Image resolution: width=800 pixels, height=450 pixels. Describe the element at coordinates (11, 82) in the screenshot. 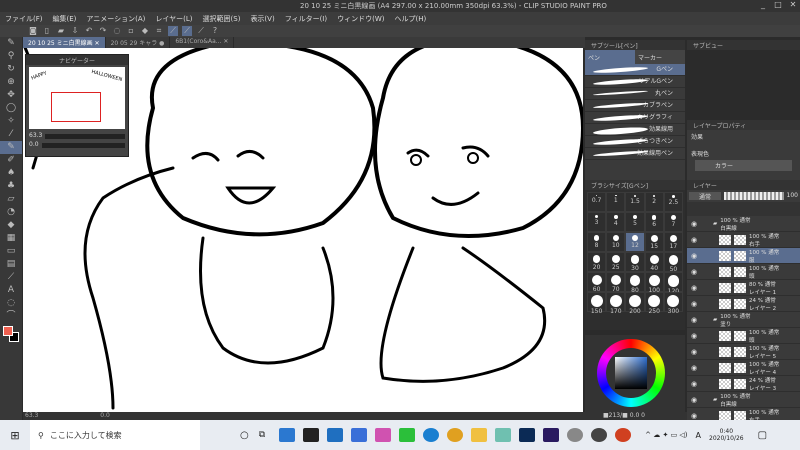

I see `object-tool-icon: ⊕` at that location.